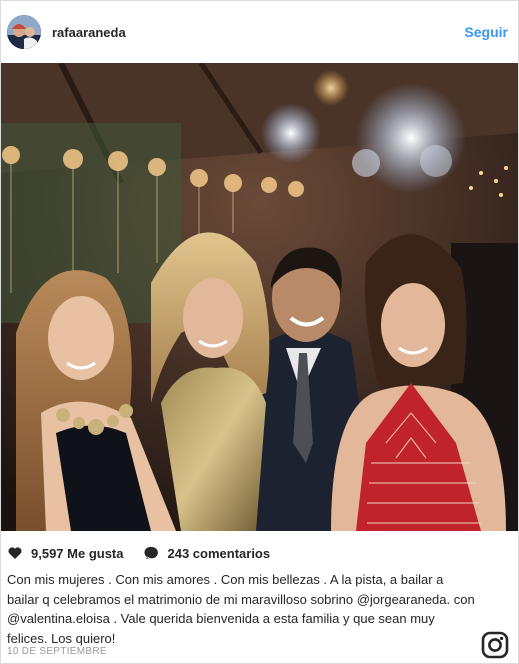 Image resolution: width=519 pixels, height=664 pixels. What do you see at coordinates (57, 652) in the screenshot?
I see `post-timestamp: 10 DE SEPTIEMBRE` at bounding box center [57, 652].